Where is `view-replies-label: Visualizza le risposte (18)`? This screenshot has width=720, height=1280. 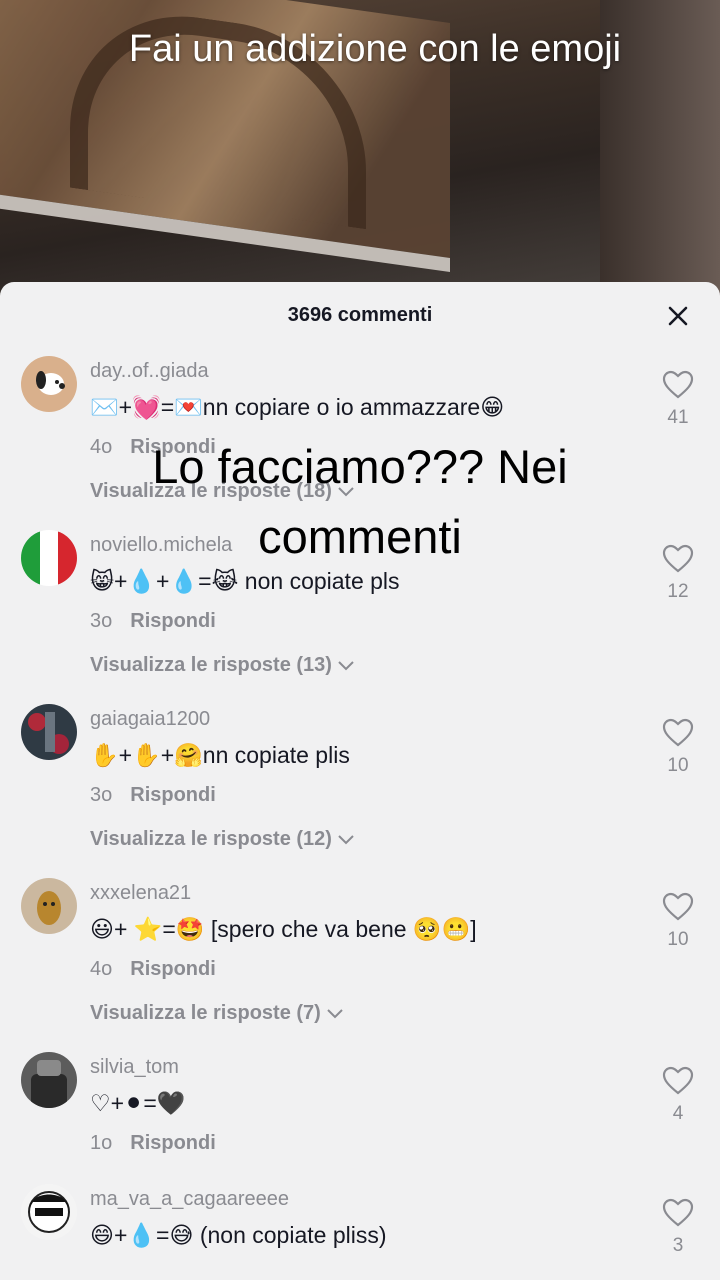 view-replies-label: Visualizza le risposte (18) is located at coordinates (211, 491).